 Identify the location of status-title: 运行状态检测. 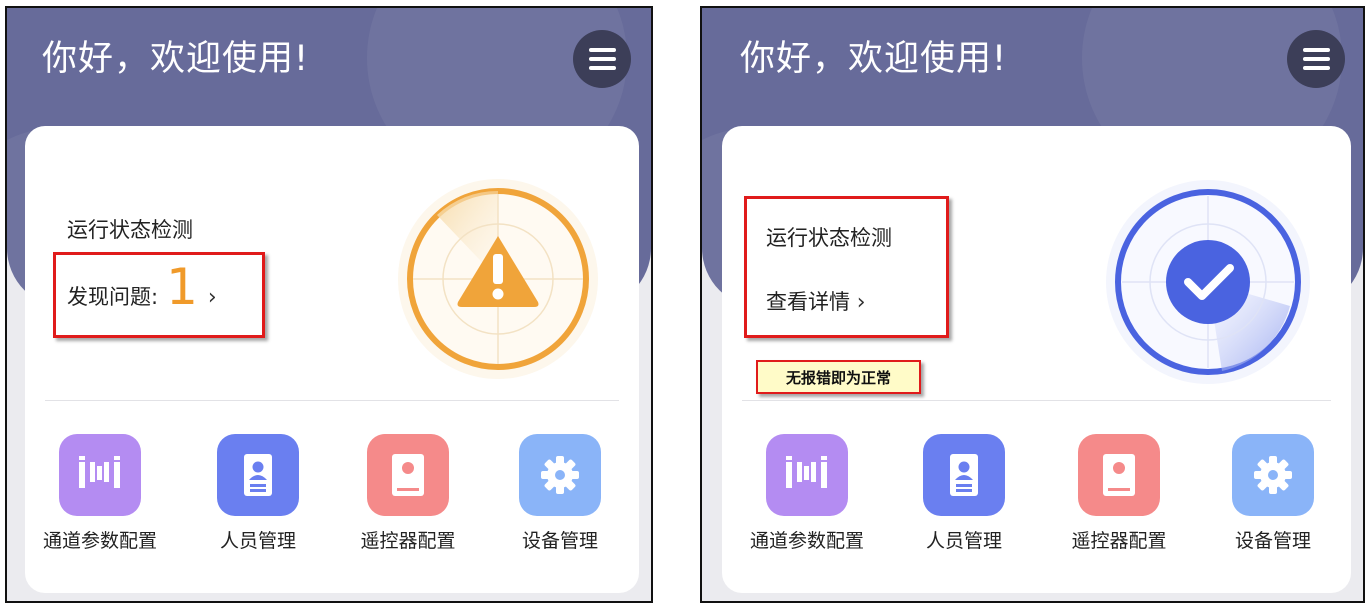
(130, 230).